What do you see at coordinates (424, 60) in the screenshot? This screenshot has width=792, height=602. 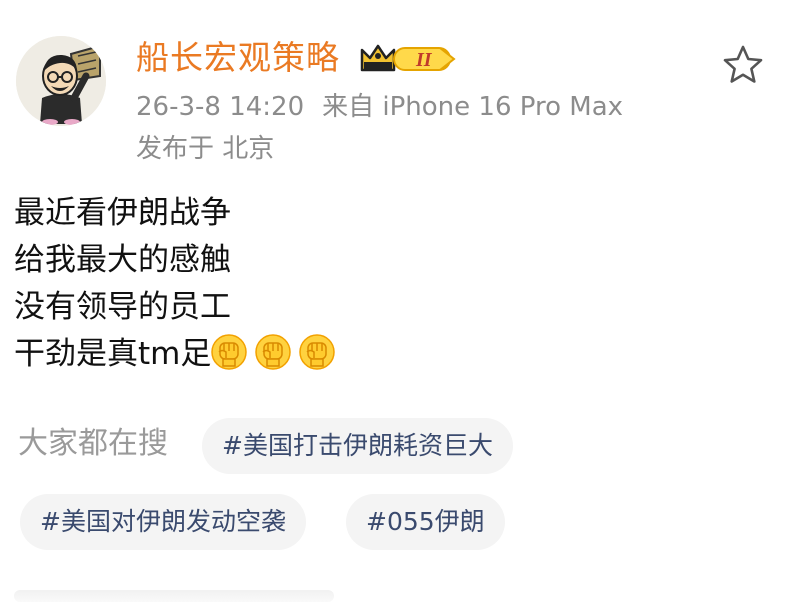 I see `svg-text: II` at bounding box center [424, 60].